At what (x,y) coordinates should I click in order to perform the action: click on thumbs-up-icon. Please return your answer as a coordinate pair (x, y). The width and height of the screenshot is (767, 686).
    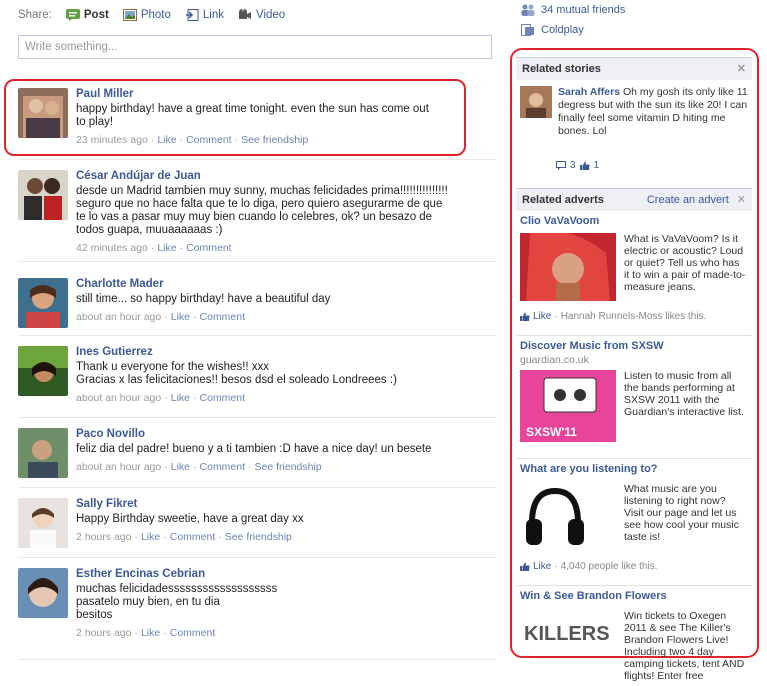
    Looking at the image, I should click on (525, 316).